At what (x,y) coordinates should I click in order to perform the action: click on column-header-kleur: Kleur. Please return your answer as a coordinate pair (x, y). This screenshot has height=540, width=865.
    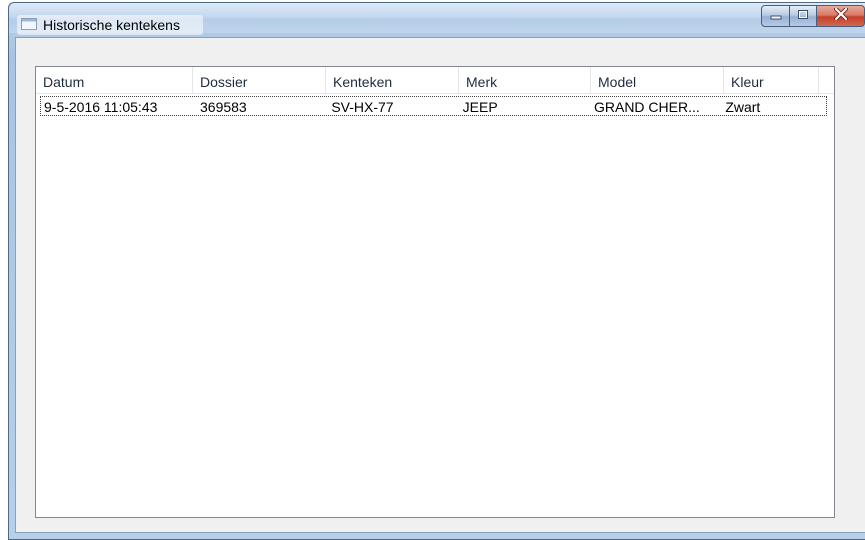
    Looking at the image, I should click on (771, 80).